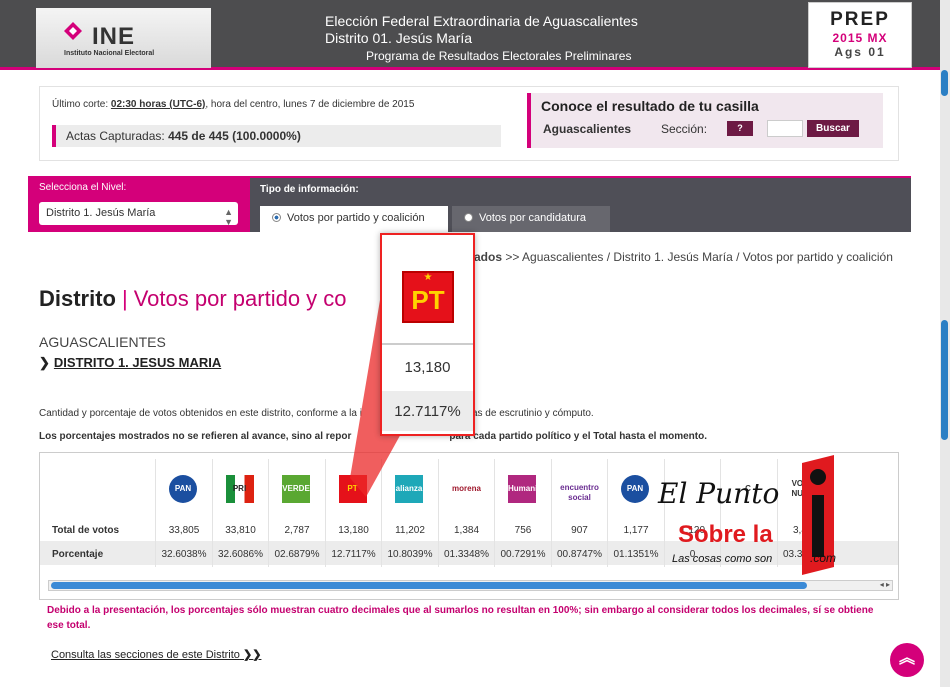  I want to click on scroll-to-top-button: ︽, so click(907, 660).